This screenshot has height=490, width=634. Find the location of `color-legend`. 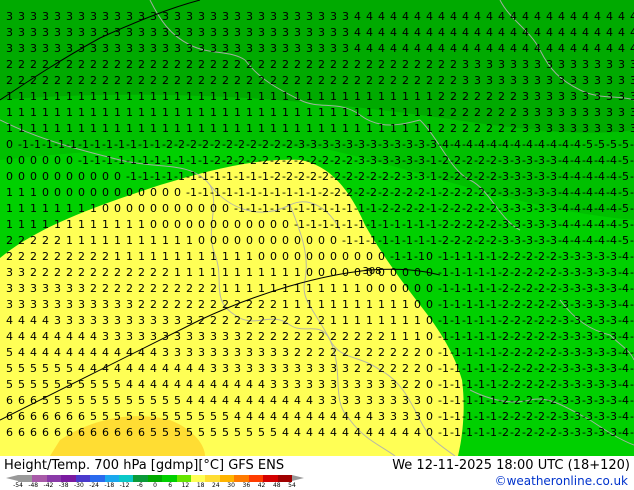

color-legend is located at coordinates (155, 478).